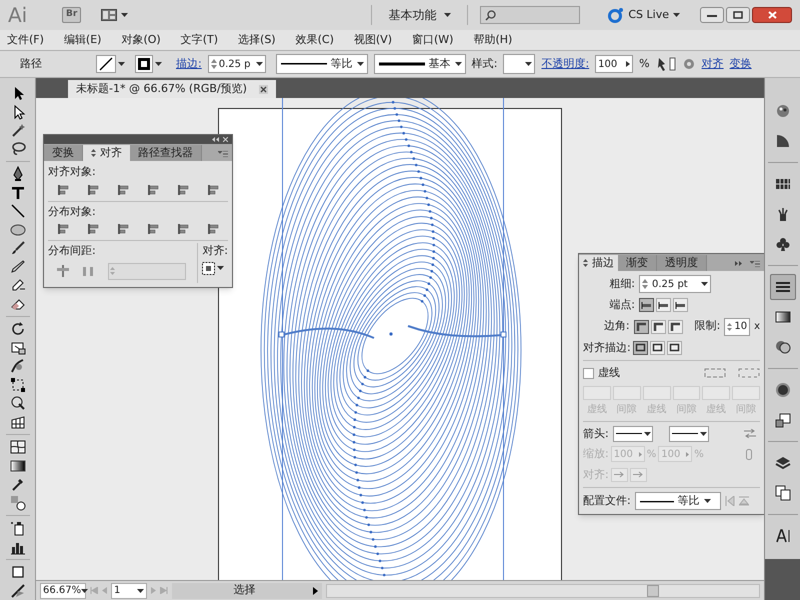 Image resolution: width=800 pixels, height=600 pixels. Describe the element at coordinates (677, 501) in the screenshot. I see `width-profile-dropdown: 等比` at that location.